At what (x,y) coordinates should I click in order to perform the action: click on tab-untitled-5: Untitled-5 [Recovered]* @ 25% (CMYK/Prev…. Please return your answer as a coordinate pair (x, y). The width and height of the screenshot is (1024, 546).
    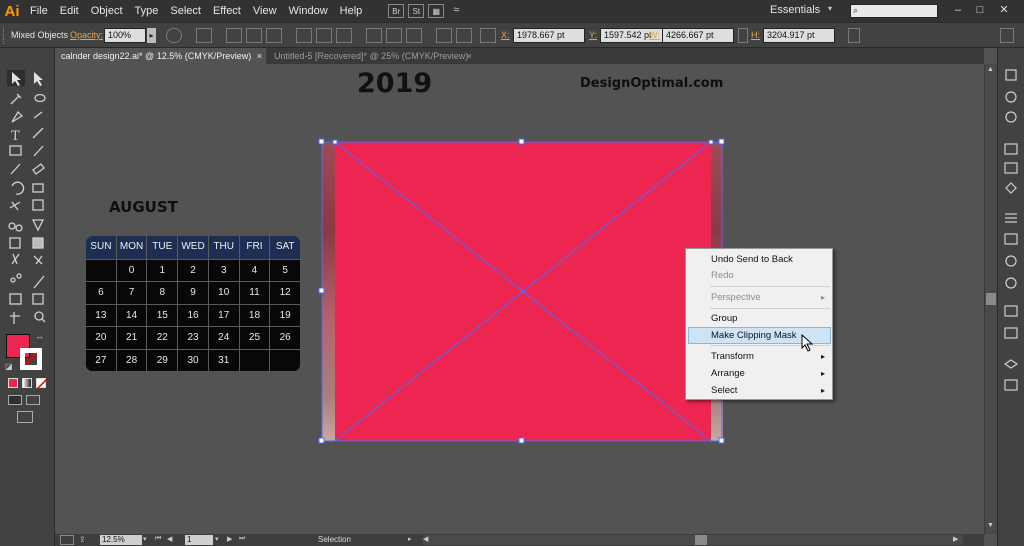
    Looking at the image, I should click on (372, 56).